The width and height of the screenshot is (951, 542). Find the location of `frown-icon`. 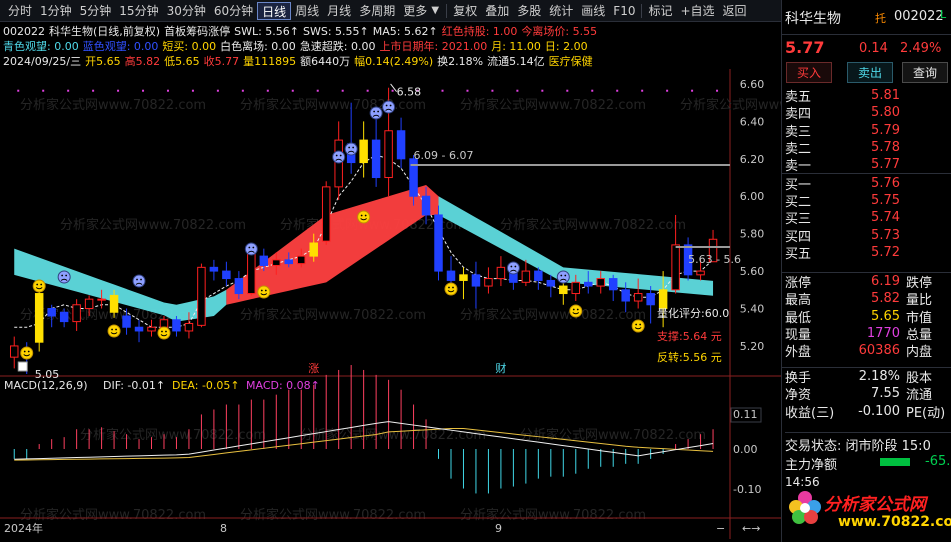

frown-icon is located at coordinates (376, 113).